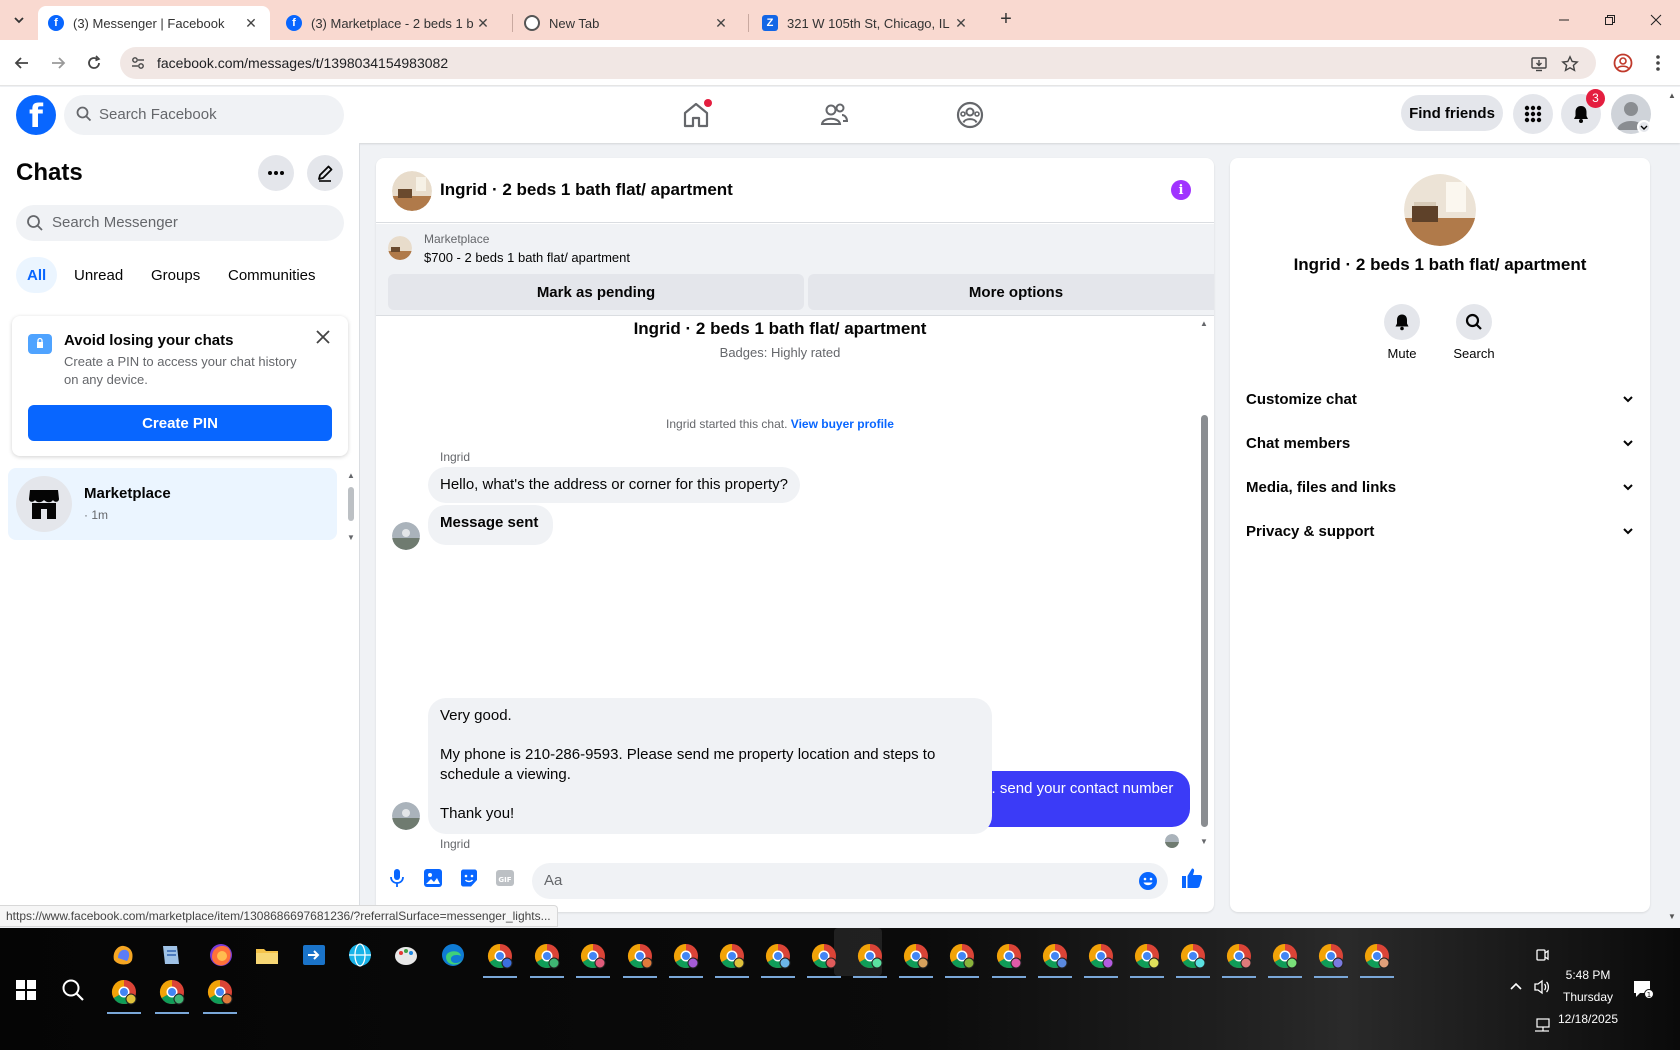  Describe the element at coordinates (171, 955) in the screenshot. I see `notepad-app-icon` at that location.